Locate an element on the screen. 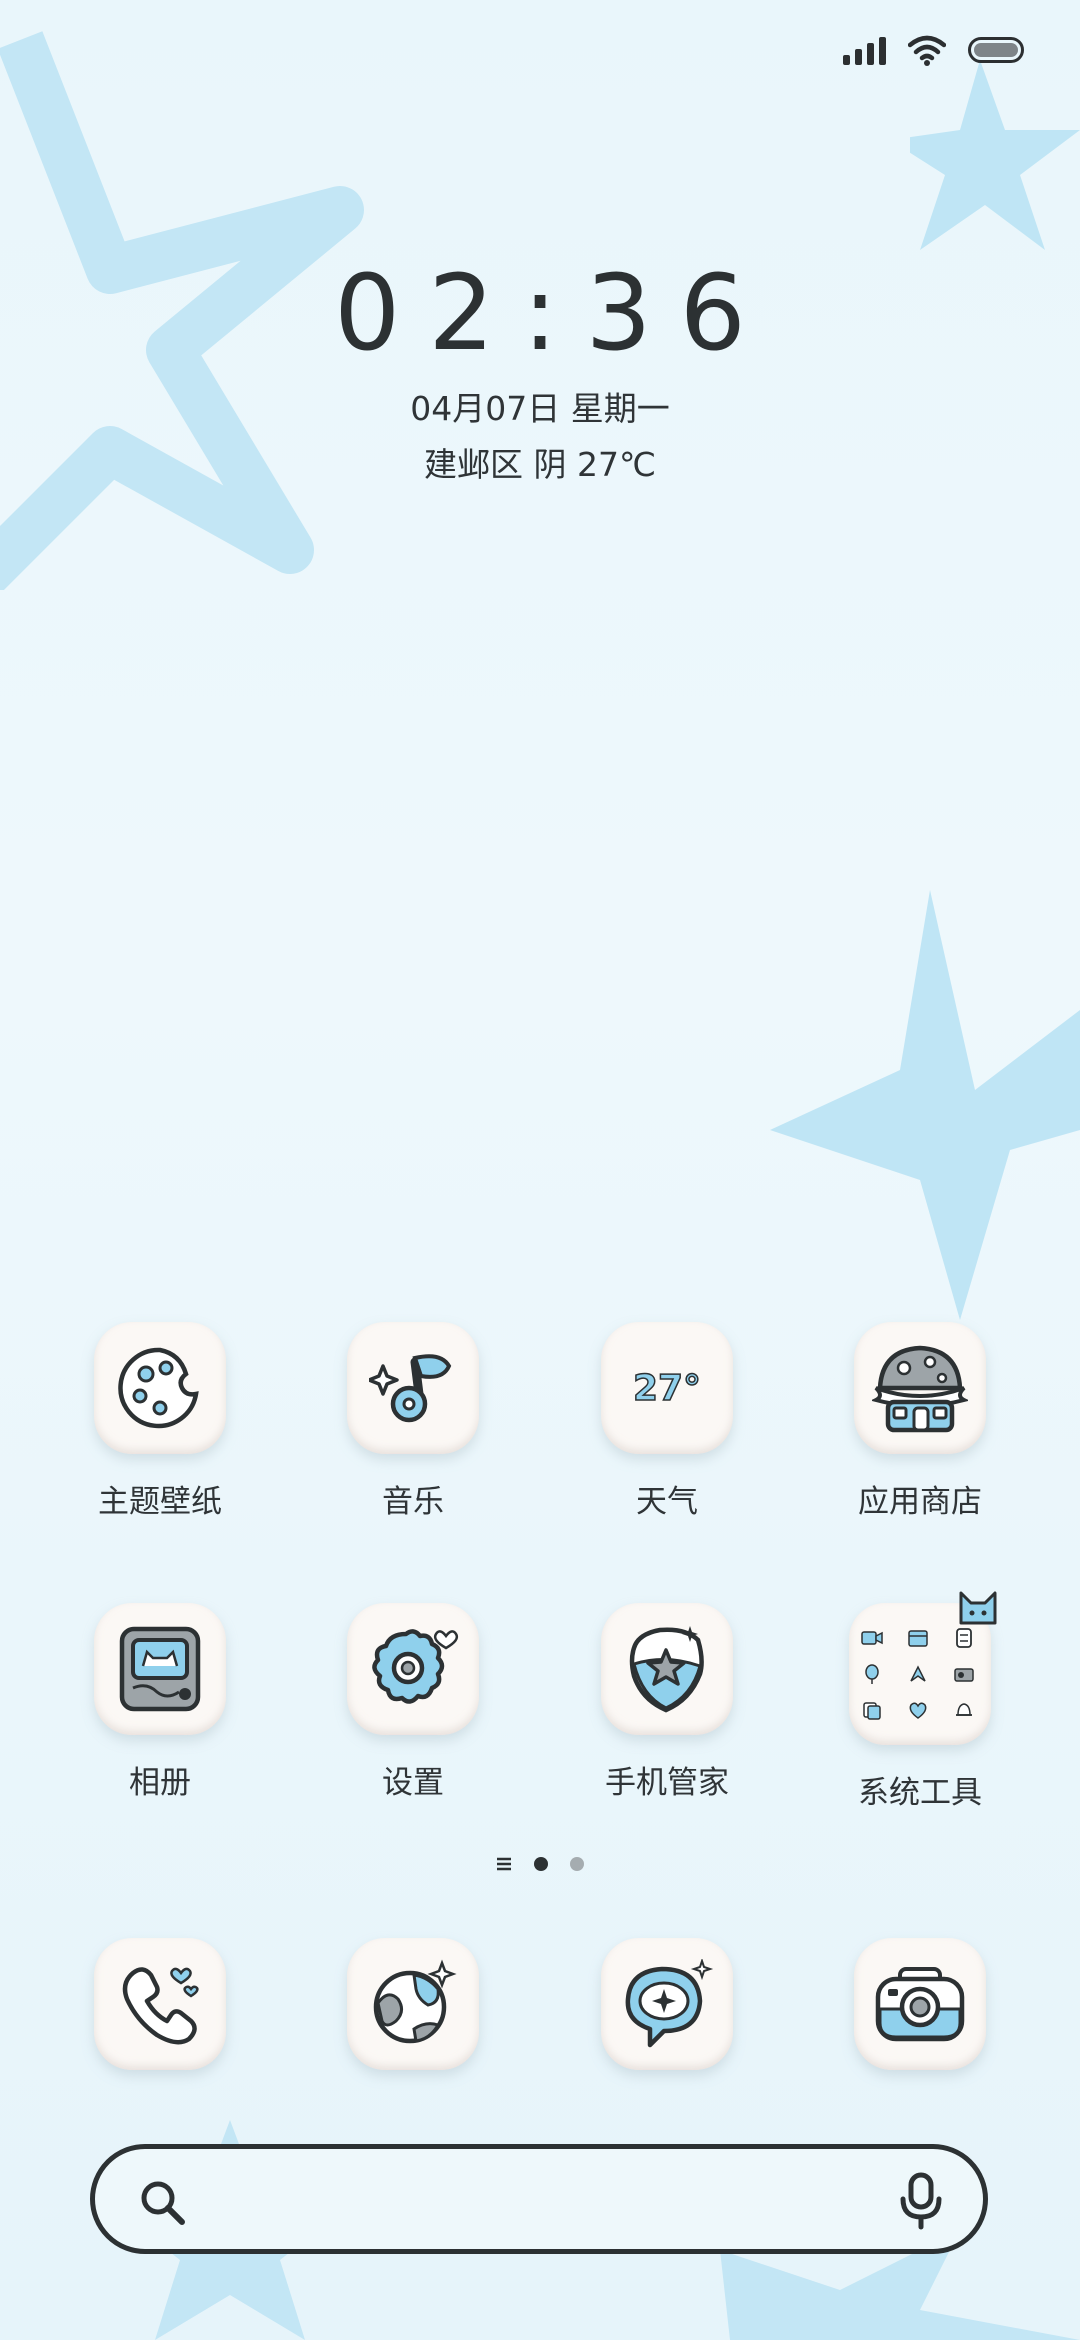 Image resolution: width=1080 pixels, height=2340 pixels. app-label: 手机管家 is located at coordinates (667, 1783).